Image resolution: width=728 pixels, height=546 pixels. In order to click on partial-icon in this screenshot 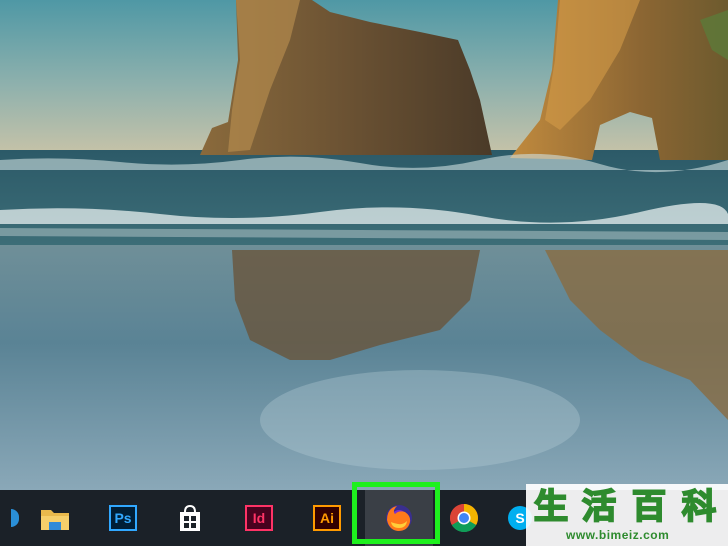, I will do `click(15, 518)`.